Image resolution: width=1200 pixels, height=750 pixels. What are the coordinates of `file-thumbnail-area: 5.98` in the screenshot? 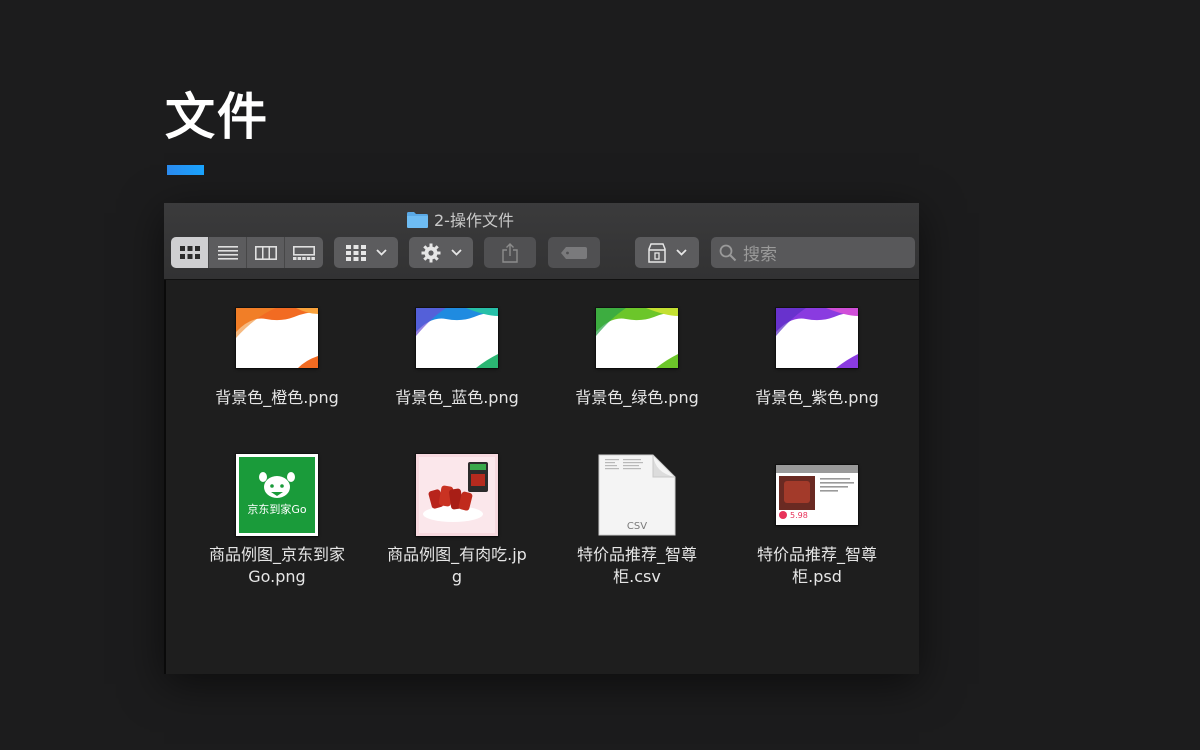 It's located at (817, 495).